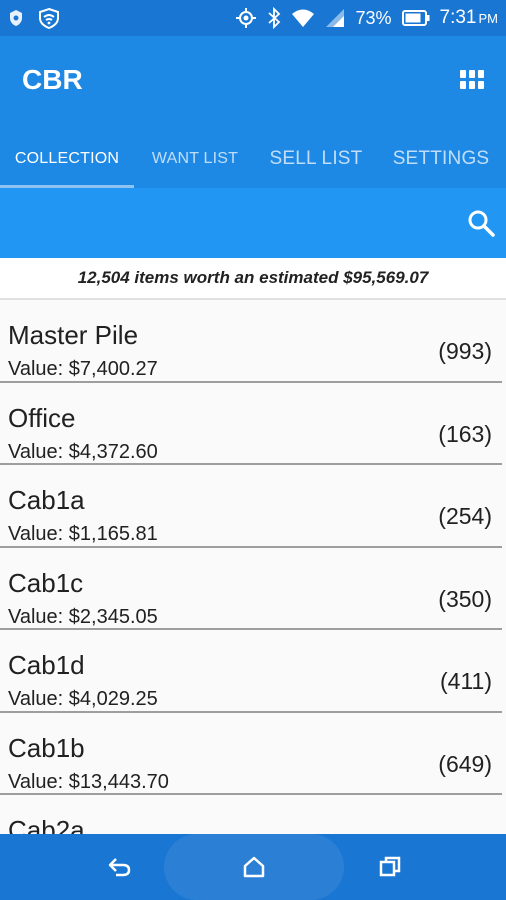 The image size is (506, 900). I want to click on list-item: Cab2a, so click(251, 814).